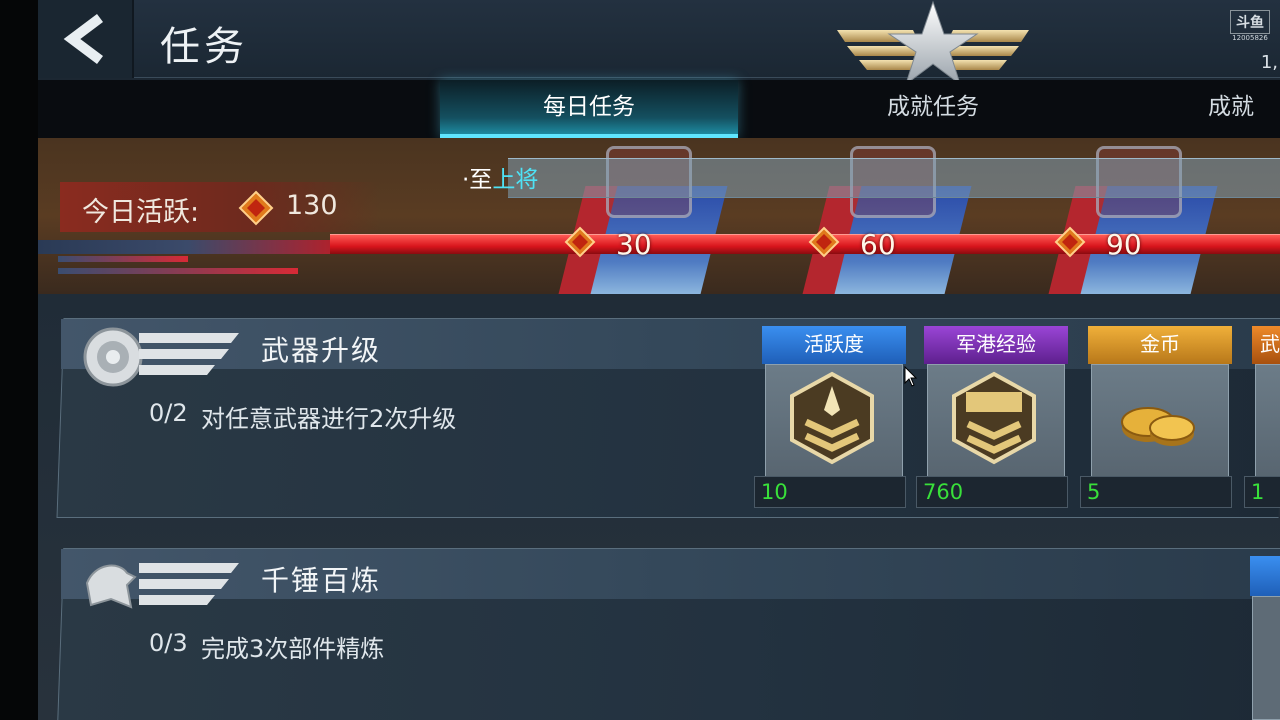 This screenshot has height=720, width=1280. I want to click on corner-counter-fragment: 1,, so click(1269, 62).